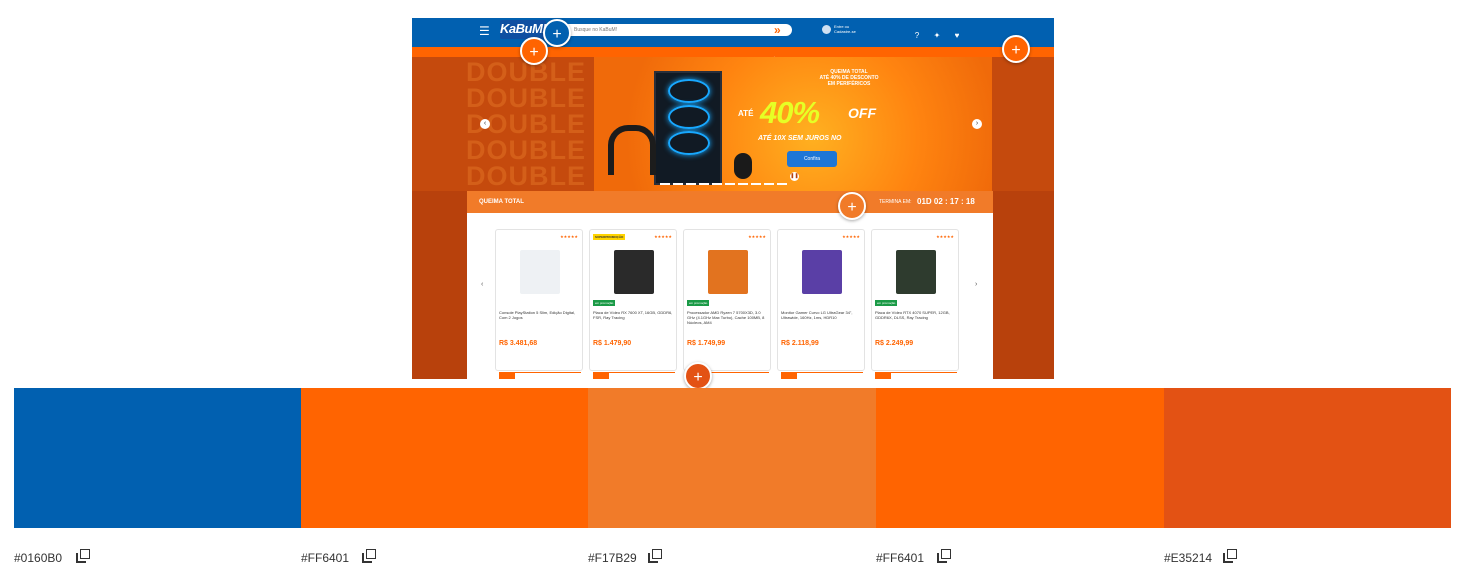  I want to click on color-pin-2: +, so click(534, 51).